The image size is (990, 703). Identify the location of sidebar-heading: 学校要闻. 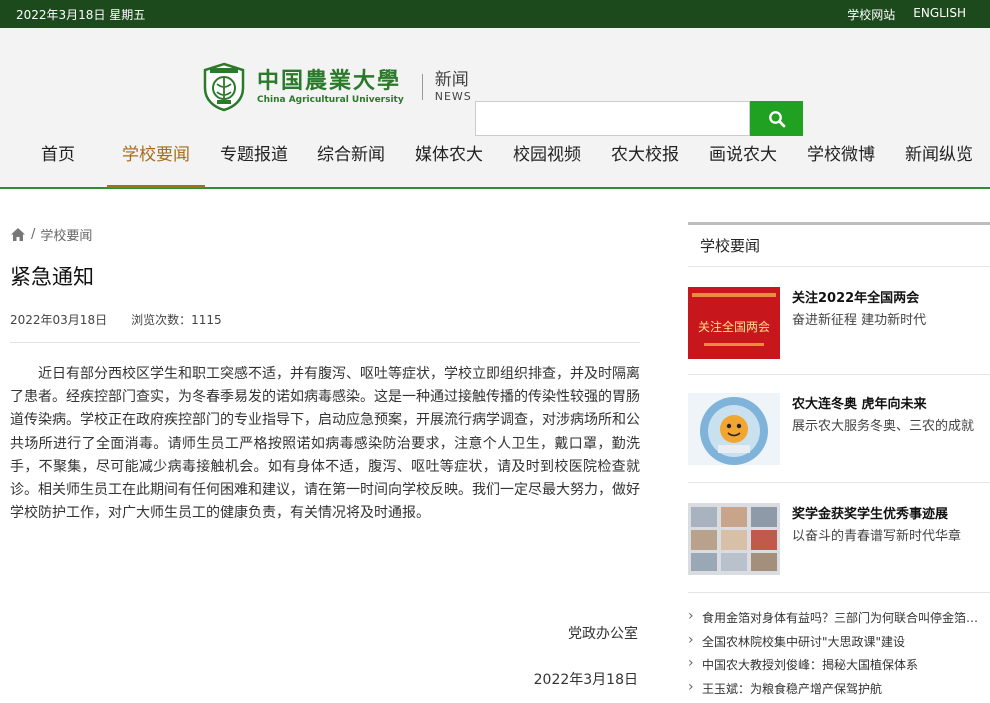
(839, 246).